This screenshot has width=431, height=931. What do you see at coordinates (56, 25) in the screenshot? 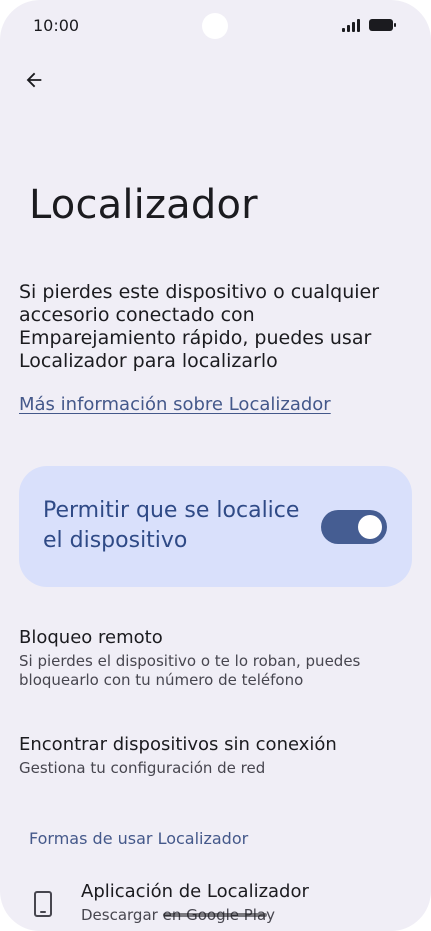
I see `status-time: 10:00` at bounding box center [56, 25].